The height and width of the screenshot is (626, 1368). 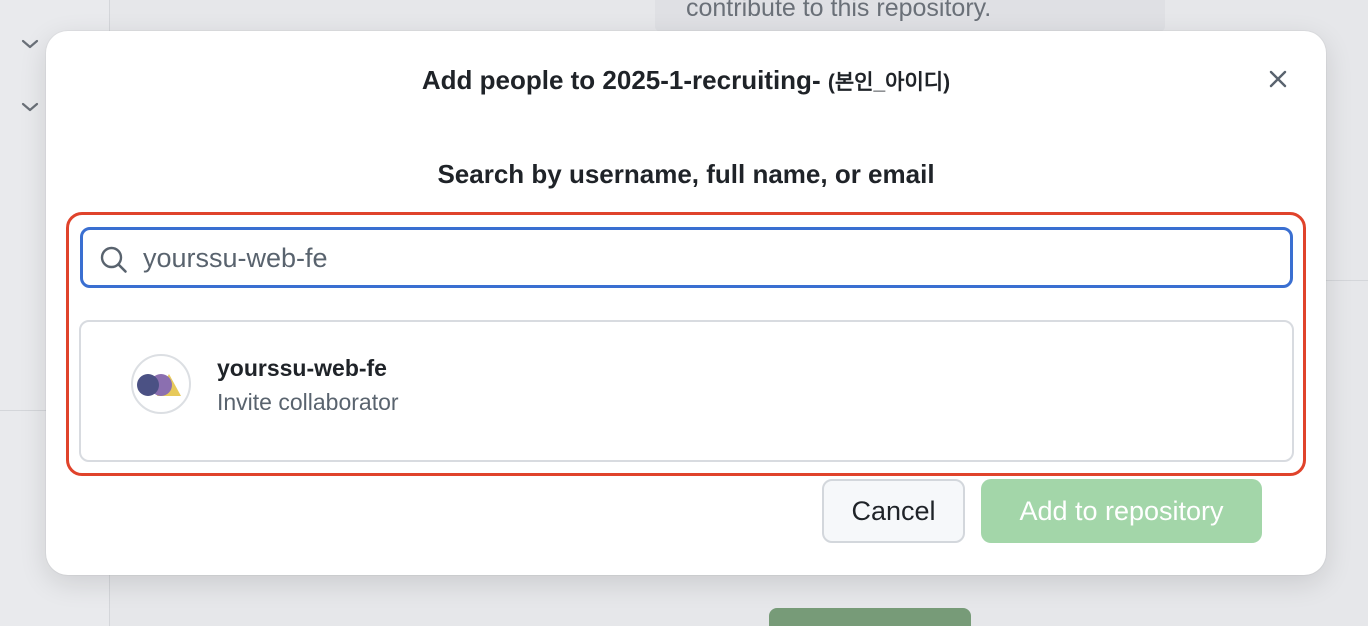 What do you see at coordinates (621, 80) in the screenshot?
I see `dialog-title-text: Add people to 2025-1-recruiting-` at bounding box center [621, 80].